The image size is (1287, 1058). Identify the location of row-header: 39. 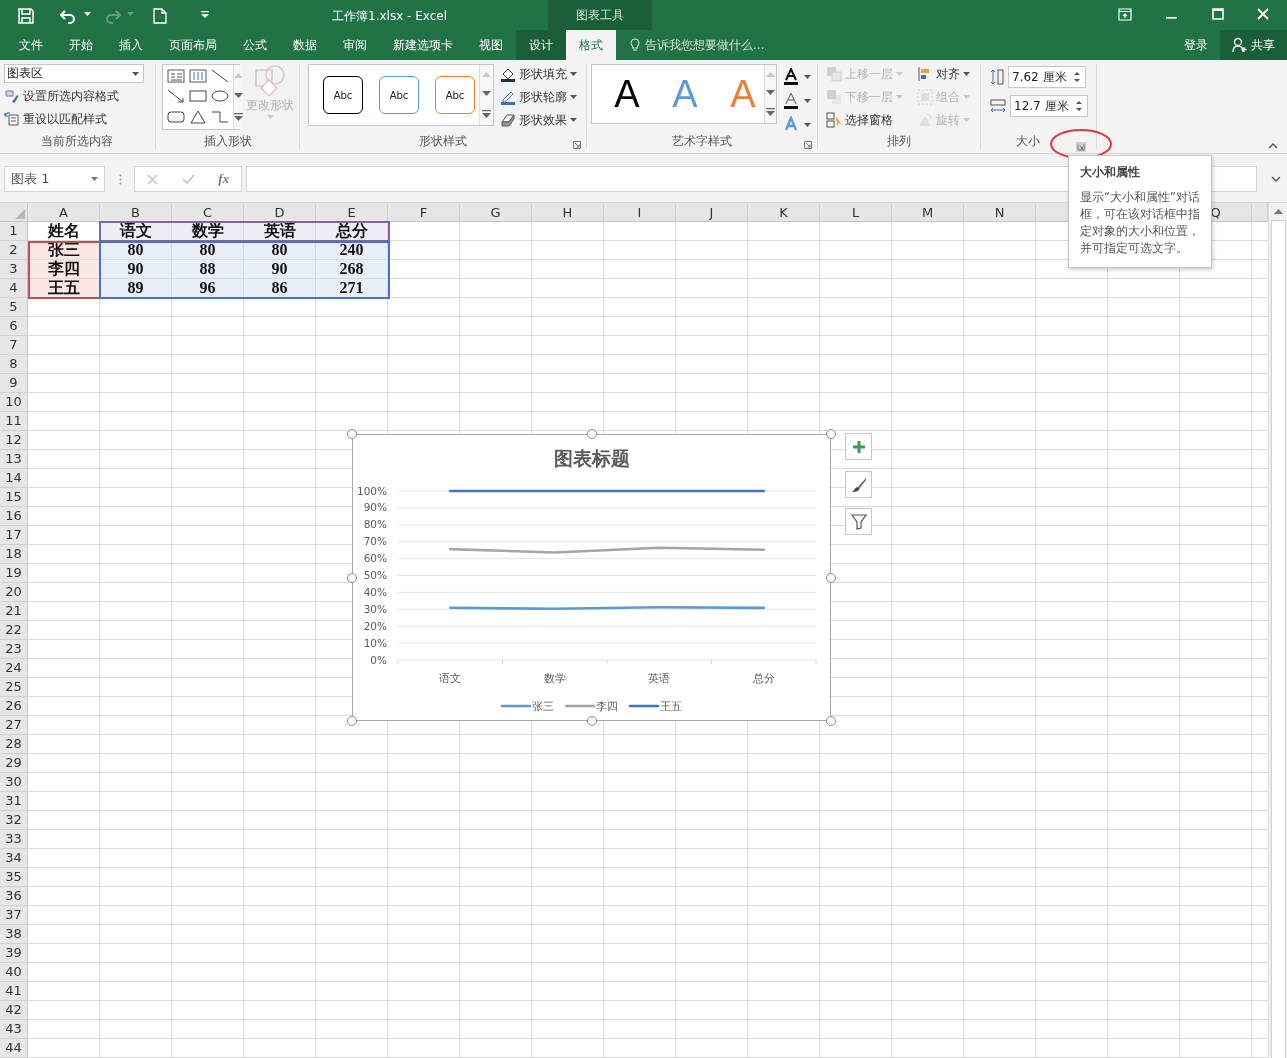
(14, 953).